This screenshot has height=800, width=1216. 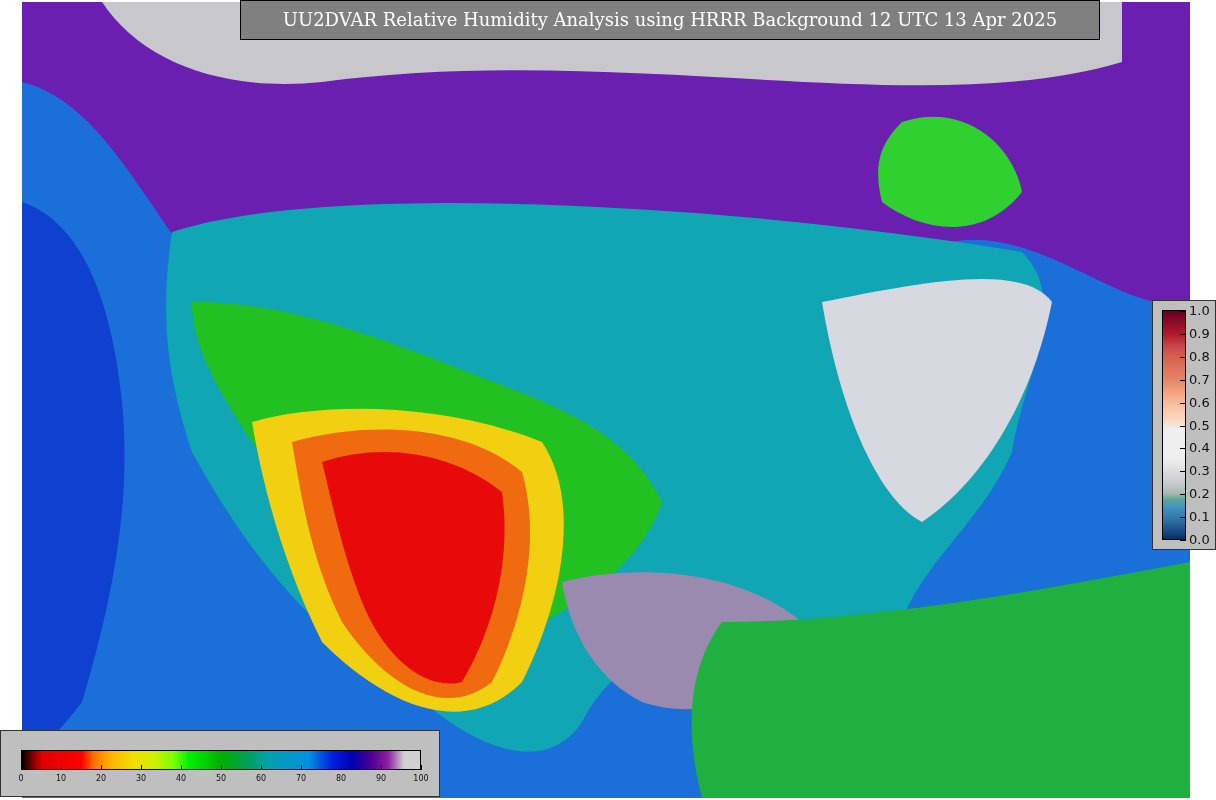 I want to click on tick-label: 40, so click(x=181, y=779).